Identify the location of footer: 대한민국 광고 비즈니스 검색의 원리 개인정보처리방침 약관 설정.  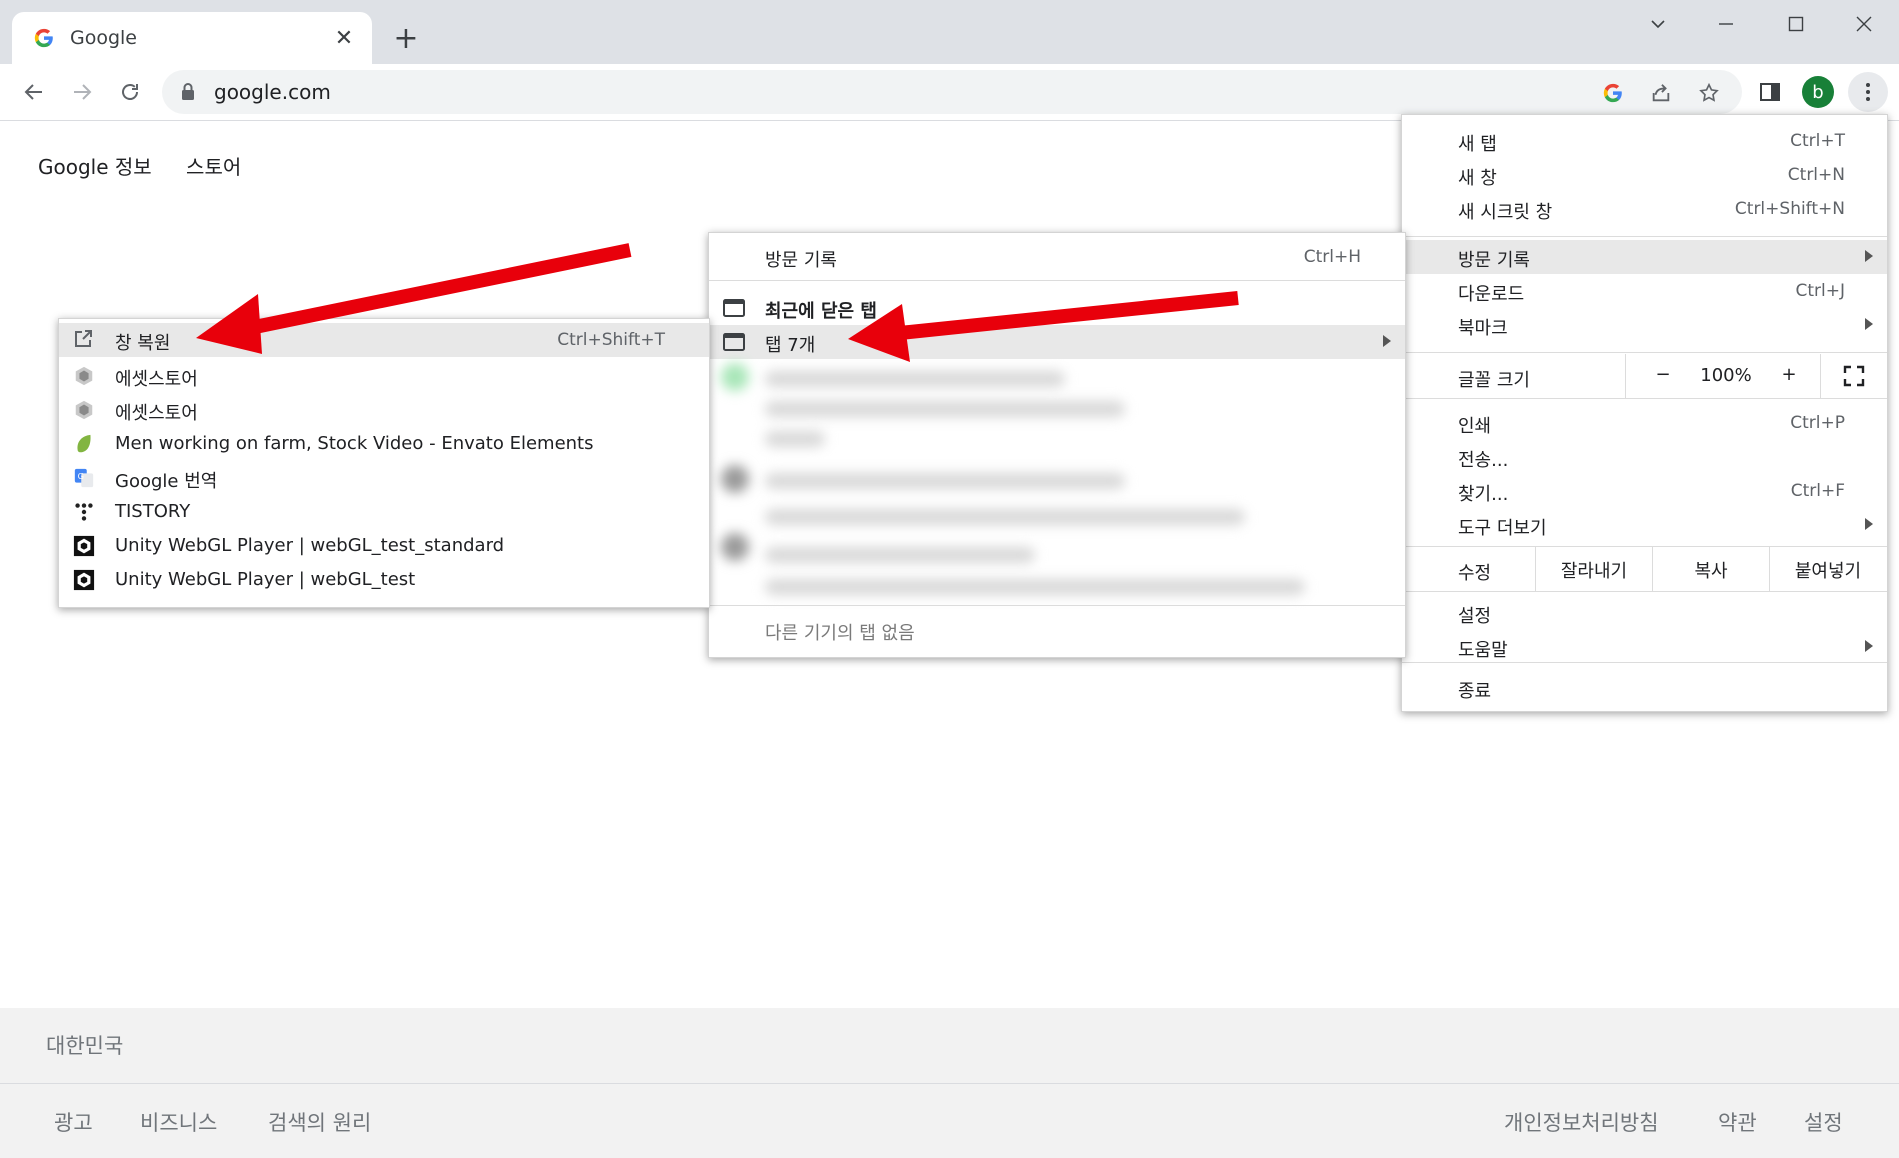
(949, 1083).